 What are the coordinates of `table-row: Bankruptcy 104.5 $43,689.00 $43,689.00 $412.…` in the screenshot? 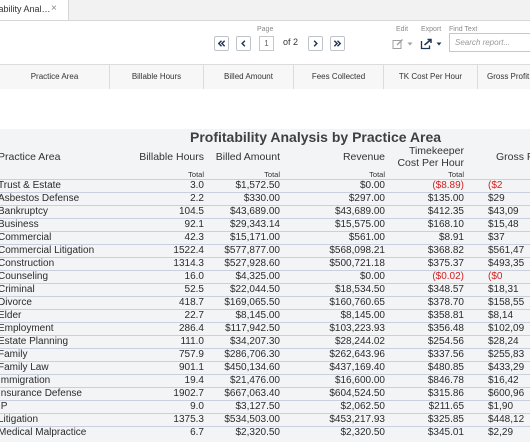 It's located at (265, 211).